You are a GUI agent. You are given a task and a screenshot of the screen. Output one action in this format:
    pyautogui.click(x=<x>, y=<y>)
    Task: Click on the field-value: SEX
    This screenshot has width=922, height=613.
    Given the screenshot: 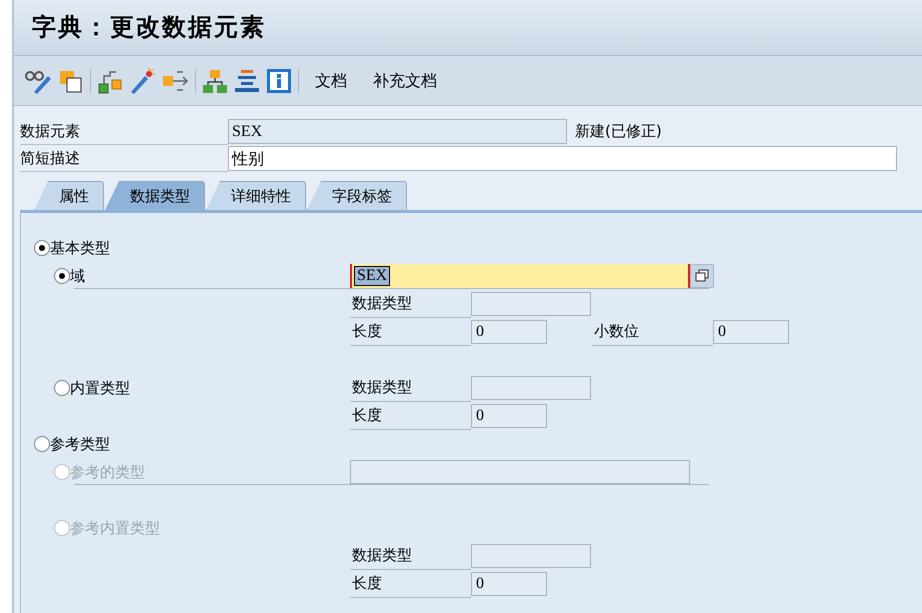 What is the action you would take?
    pyautogui.click(x=247, y=132)
    